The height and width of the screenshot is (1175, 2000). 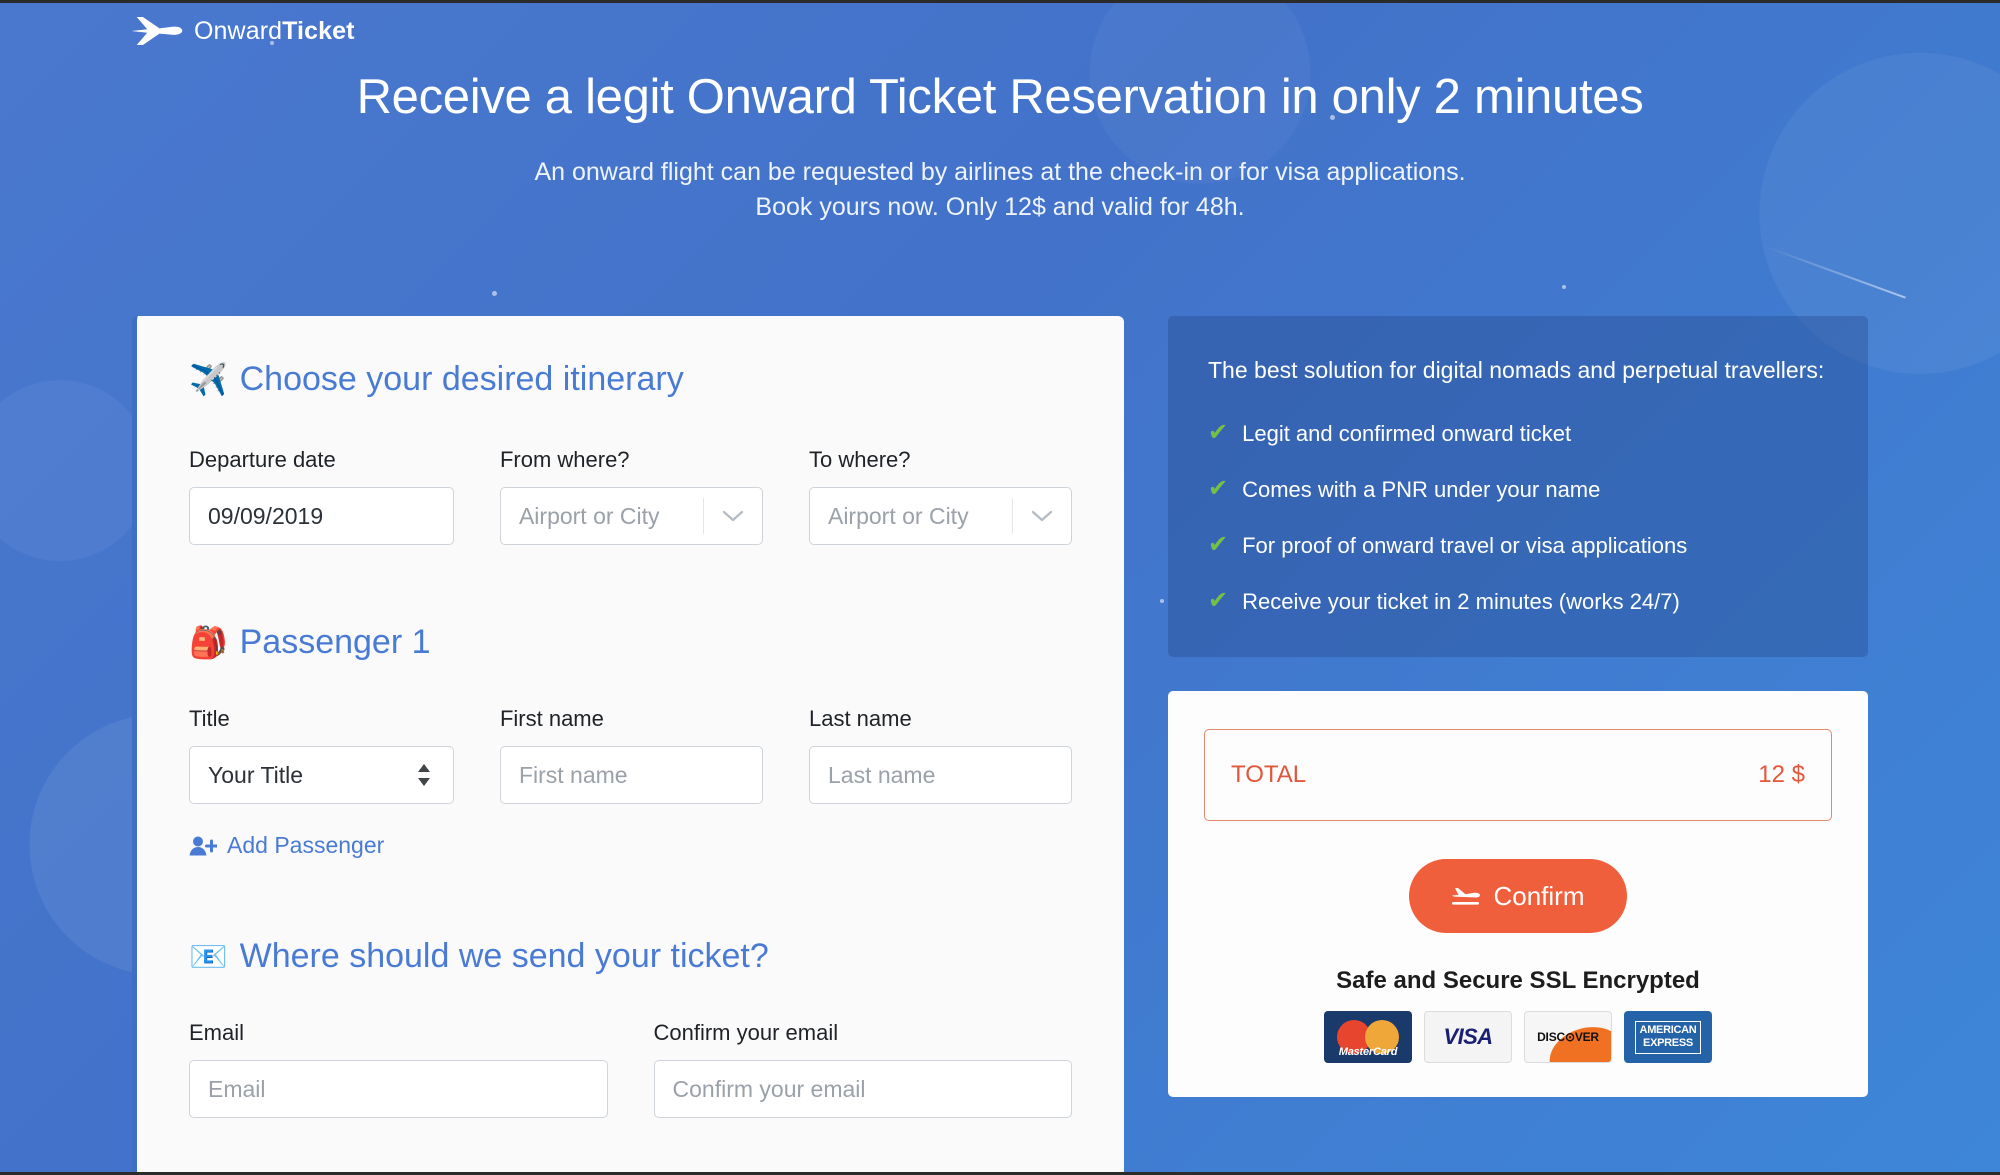 I want to click on email-input: Email, so click(x=398, y=1089).